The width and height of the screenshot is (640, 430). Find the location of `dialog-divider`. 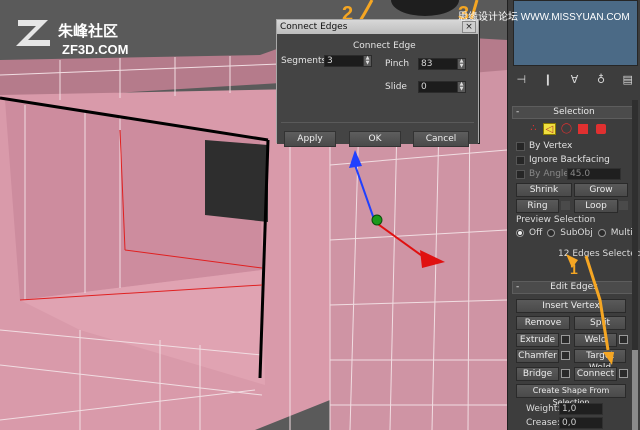

dialog-divider is located at coordinates (377, 122).